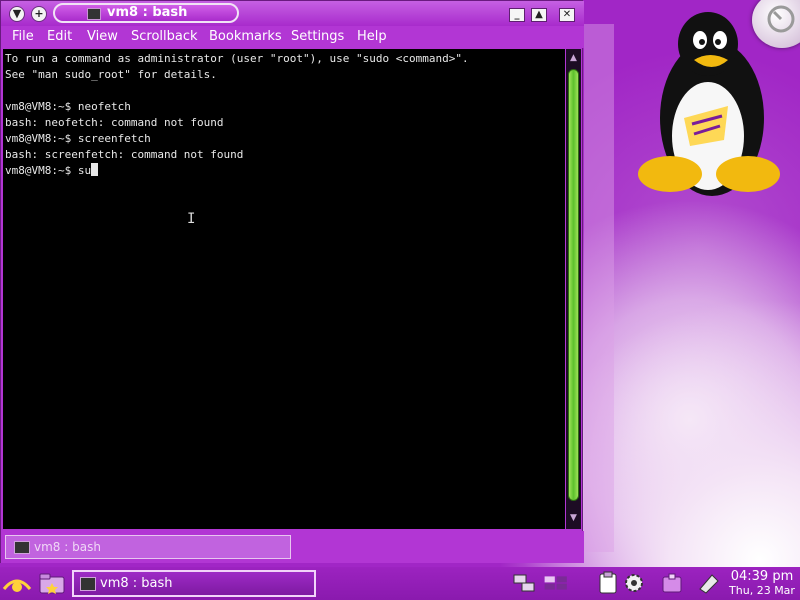 The width and height of the screenshot is (800, 600). I want to click on terminal-prompt: vm8@VM8:~$, so click(41, 170).